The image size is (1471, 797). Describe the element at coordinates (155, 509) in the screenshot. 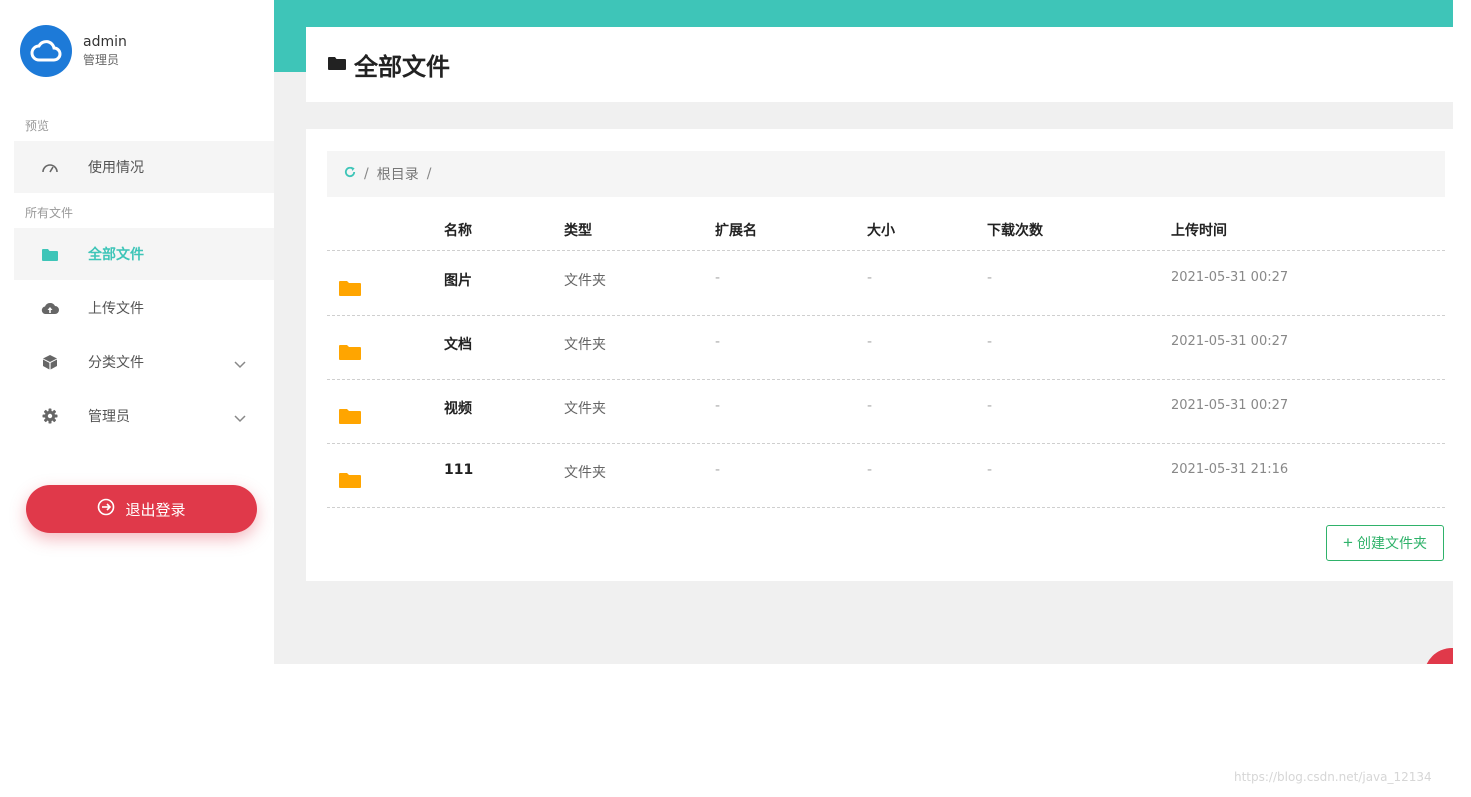

I see `logout-label: 退出登录` at that location.